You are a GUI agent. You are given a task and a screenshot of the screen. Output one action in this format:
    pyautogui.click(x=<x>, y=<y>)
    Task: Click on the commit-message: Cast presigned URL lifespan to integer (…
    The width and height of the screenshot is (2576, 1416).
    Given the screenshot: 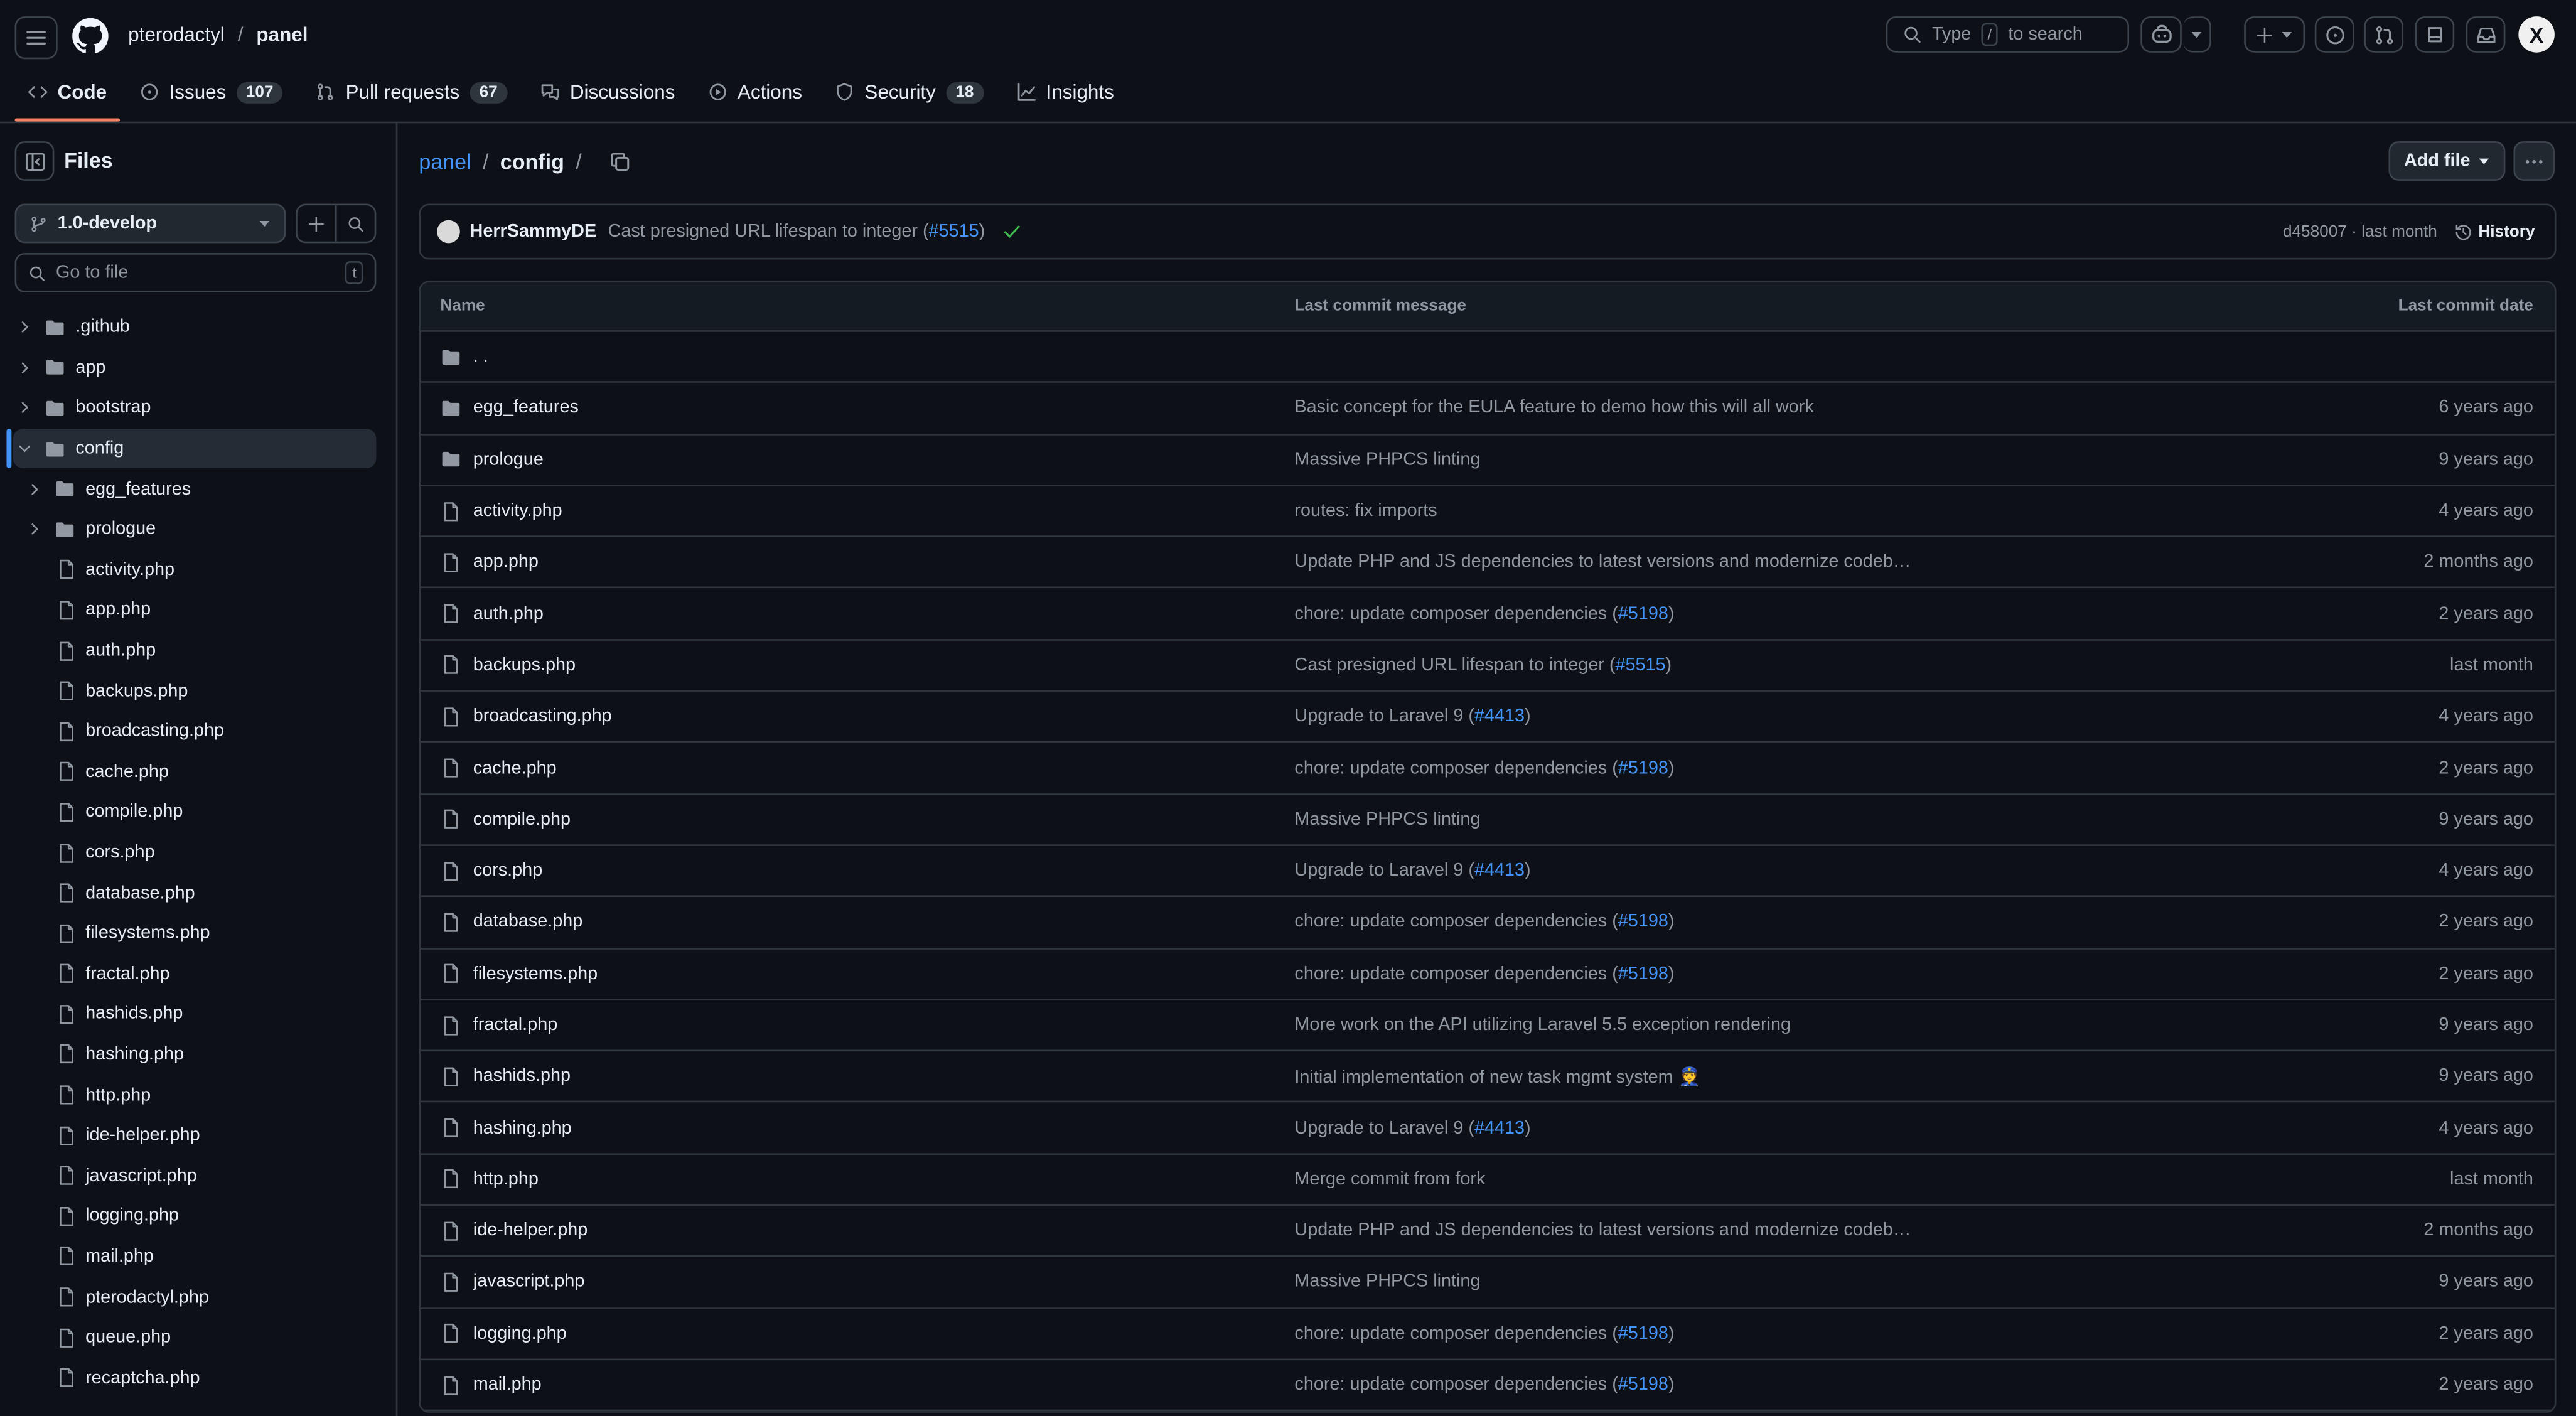 What is the action you would take?
    pyautogui.click(x=796, y=231)
    